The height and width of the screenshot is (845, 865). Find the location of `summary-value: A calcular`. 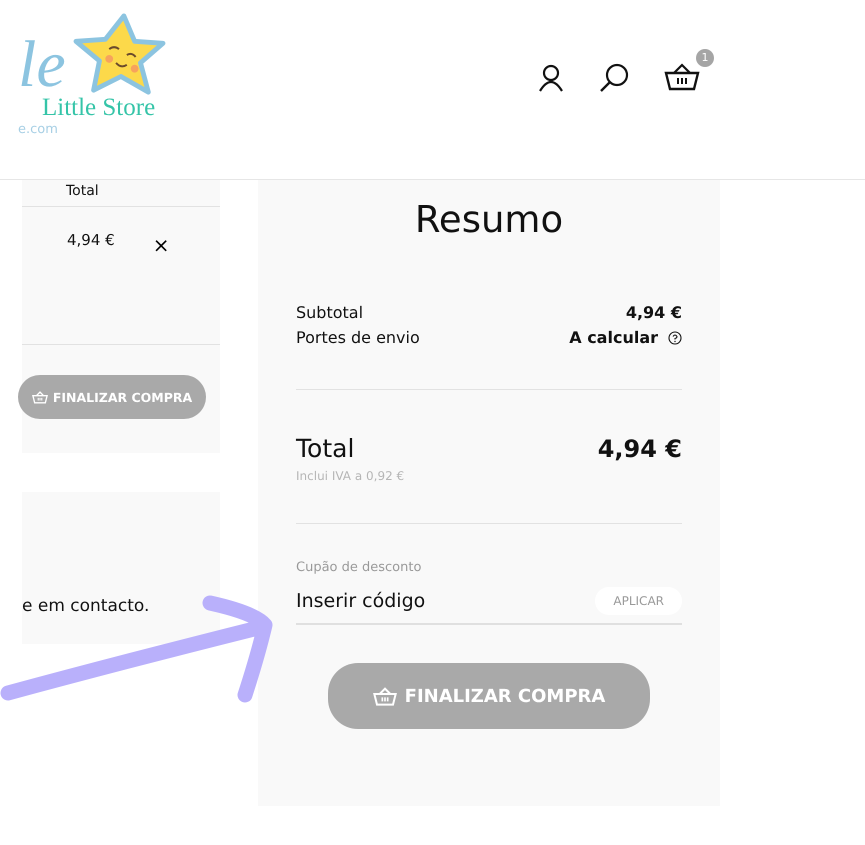

summary-value: A calcular is located at coordinates (613, 337).